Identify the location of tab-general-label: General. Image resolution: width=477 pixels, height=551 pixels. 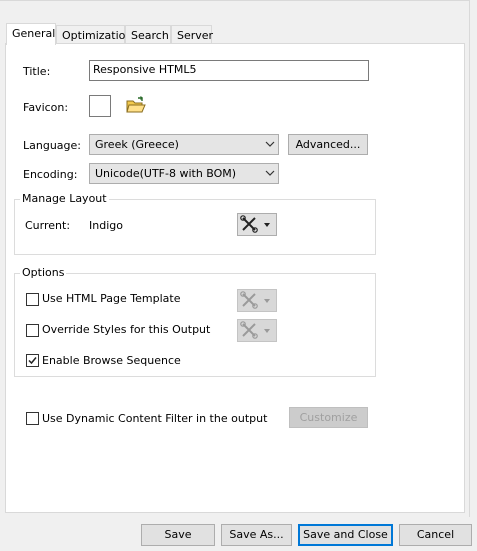
(34, 33).